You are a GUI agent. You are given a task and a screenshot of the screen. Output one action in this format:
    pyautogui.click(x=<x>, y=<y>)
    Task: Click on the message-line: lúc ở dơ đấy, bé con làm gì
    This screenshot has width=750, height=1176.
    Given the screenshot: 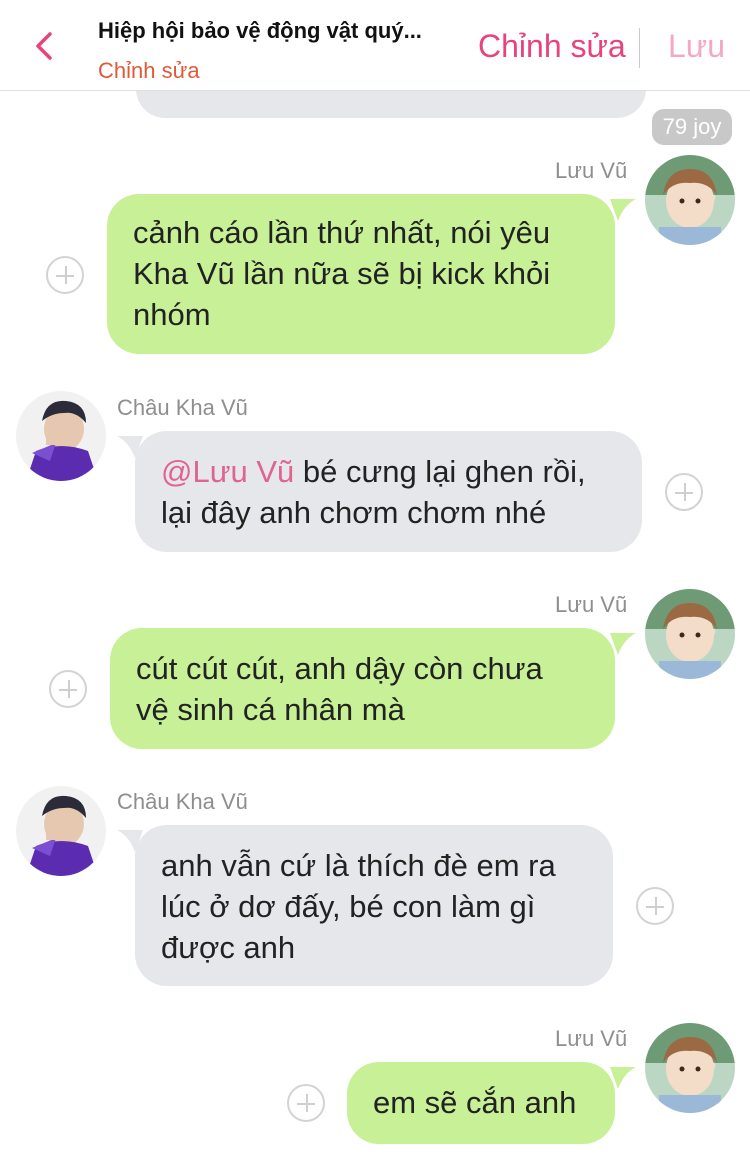 What is the action you would take?
    pyautogui.click(x=348, y=906)
    